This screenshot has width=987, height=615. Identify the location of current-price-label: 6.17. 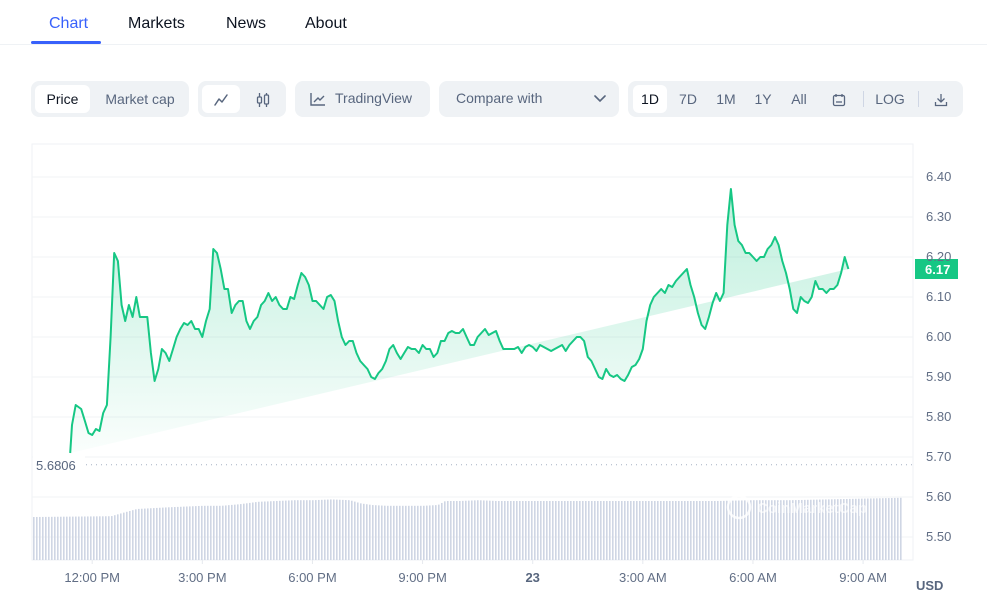
(937, 269).